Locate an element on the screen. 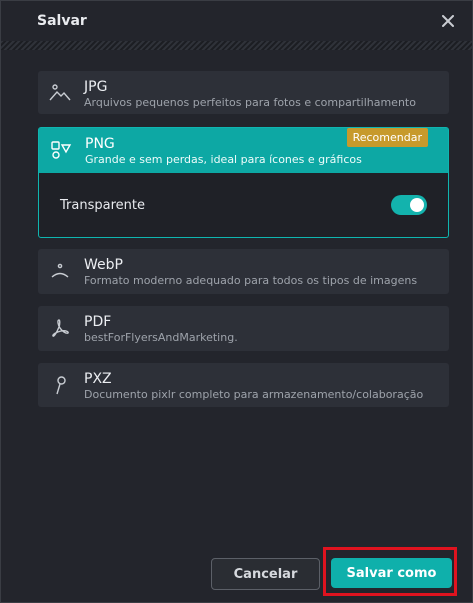 This screenshot has height=603, width=473. shapes-icon is located at coordinates (61, 150).